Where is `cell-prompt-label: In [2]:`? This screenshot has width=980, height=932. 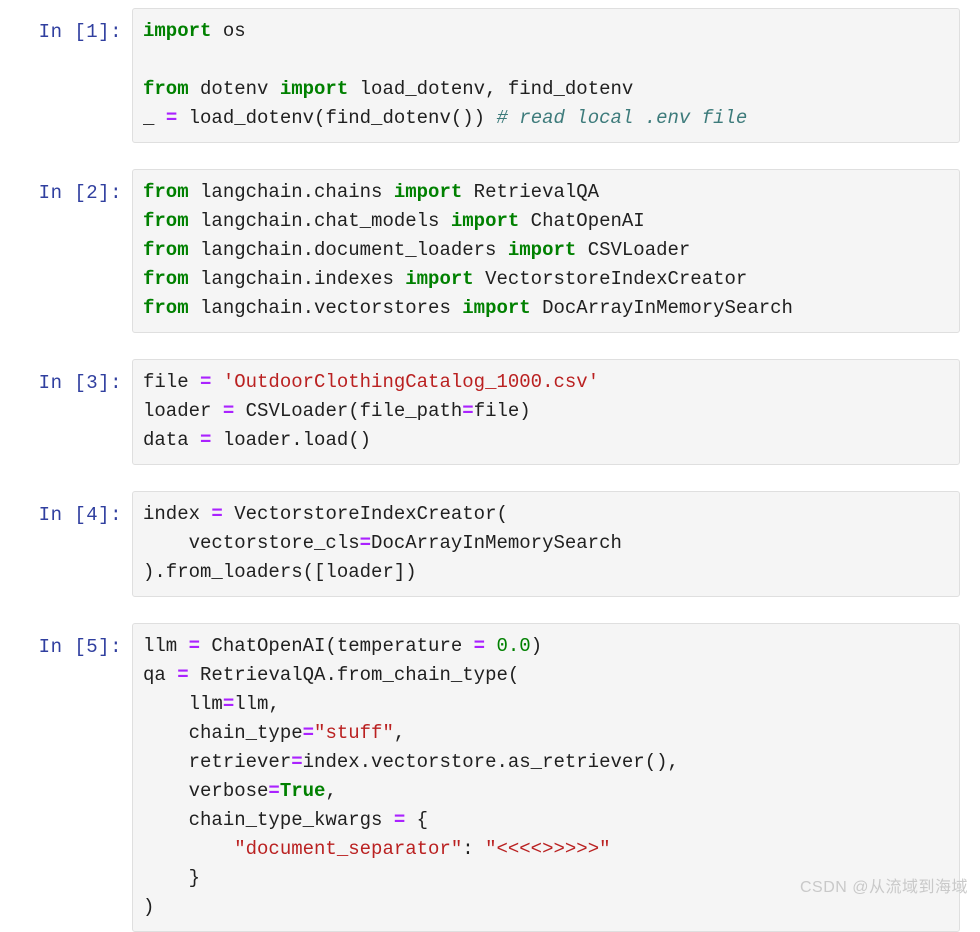
cell-prompt-label: In [2]: is located at coordinates (80, 193).